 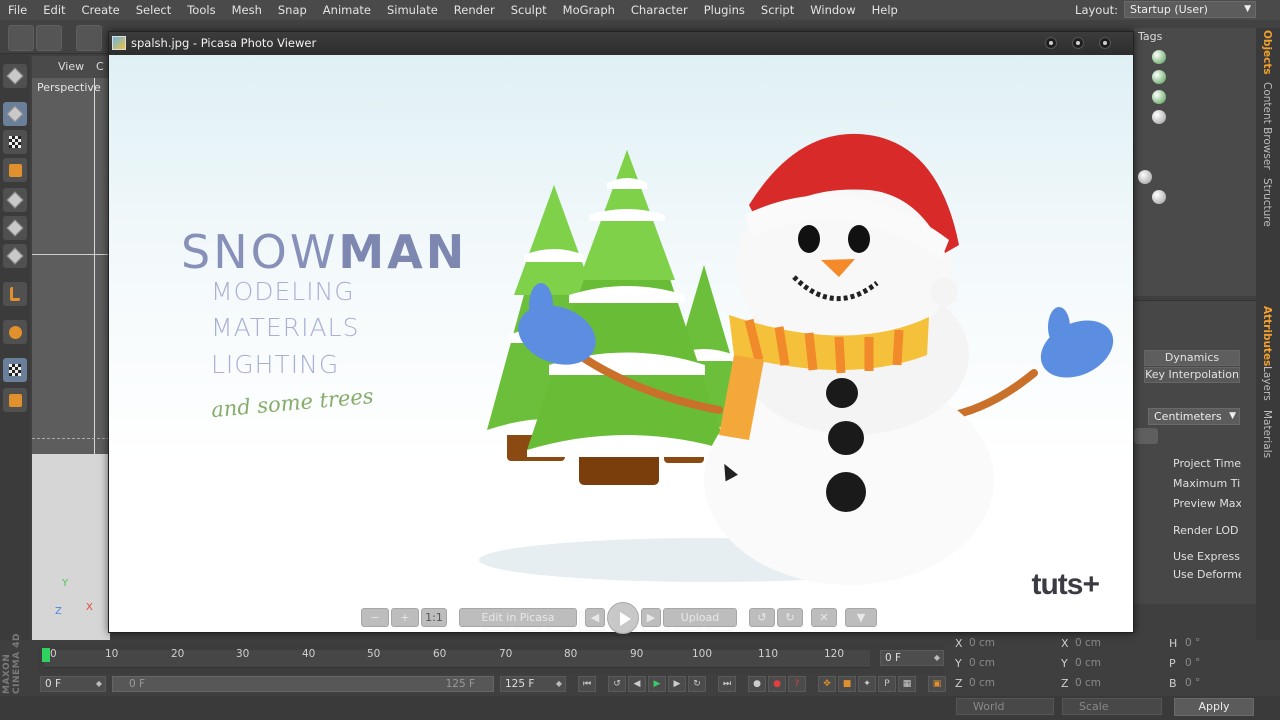 I want to click on tab-objects: Objects, so click(x=1267, y=52).